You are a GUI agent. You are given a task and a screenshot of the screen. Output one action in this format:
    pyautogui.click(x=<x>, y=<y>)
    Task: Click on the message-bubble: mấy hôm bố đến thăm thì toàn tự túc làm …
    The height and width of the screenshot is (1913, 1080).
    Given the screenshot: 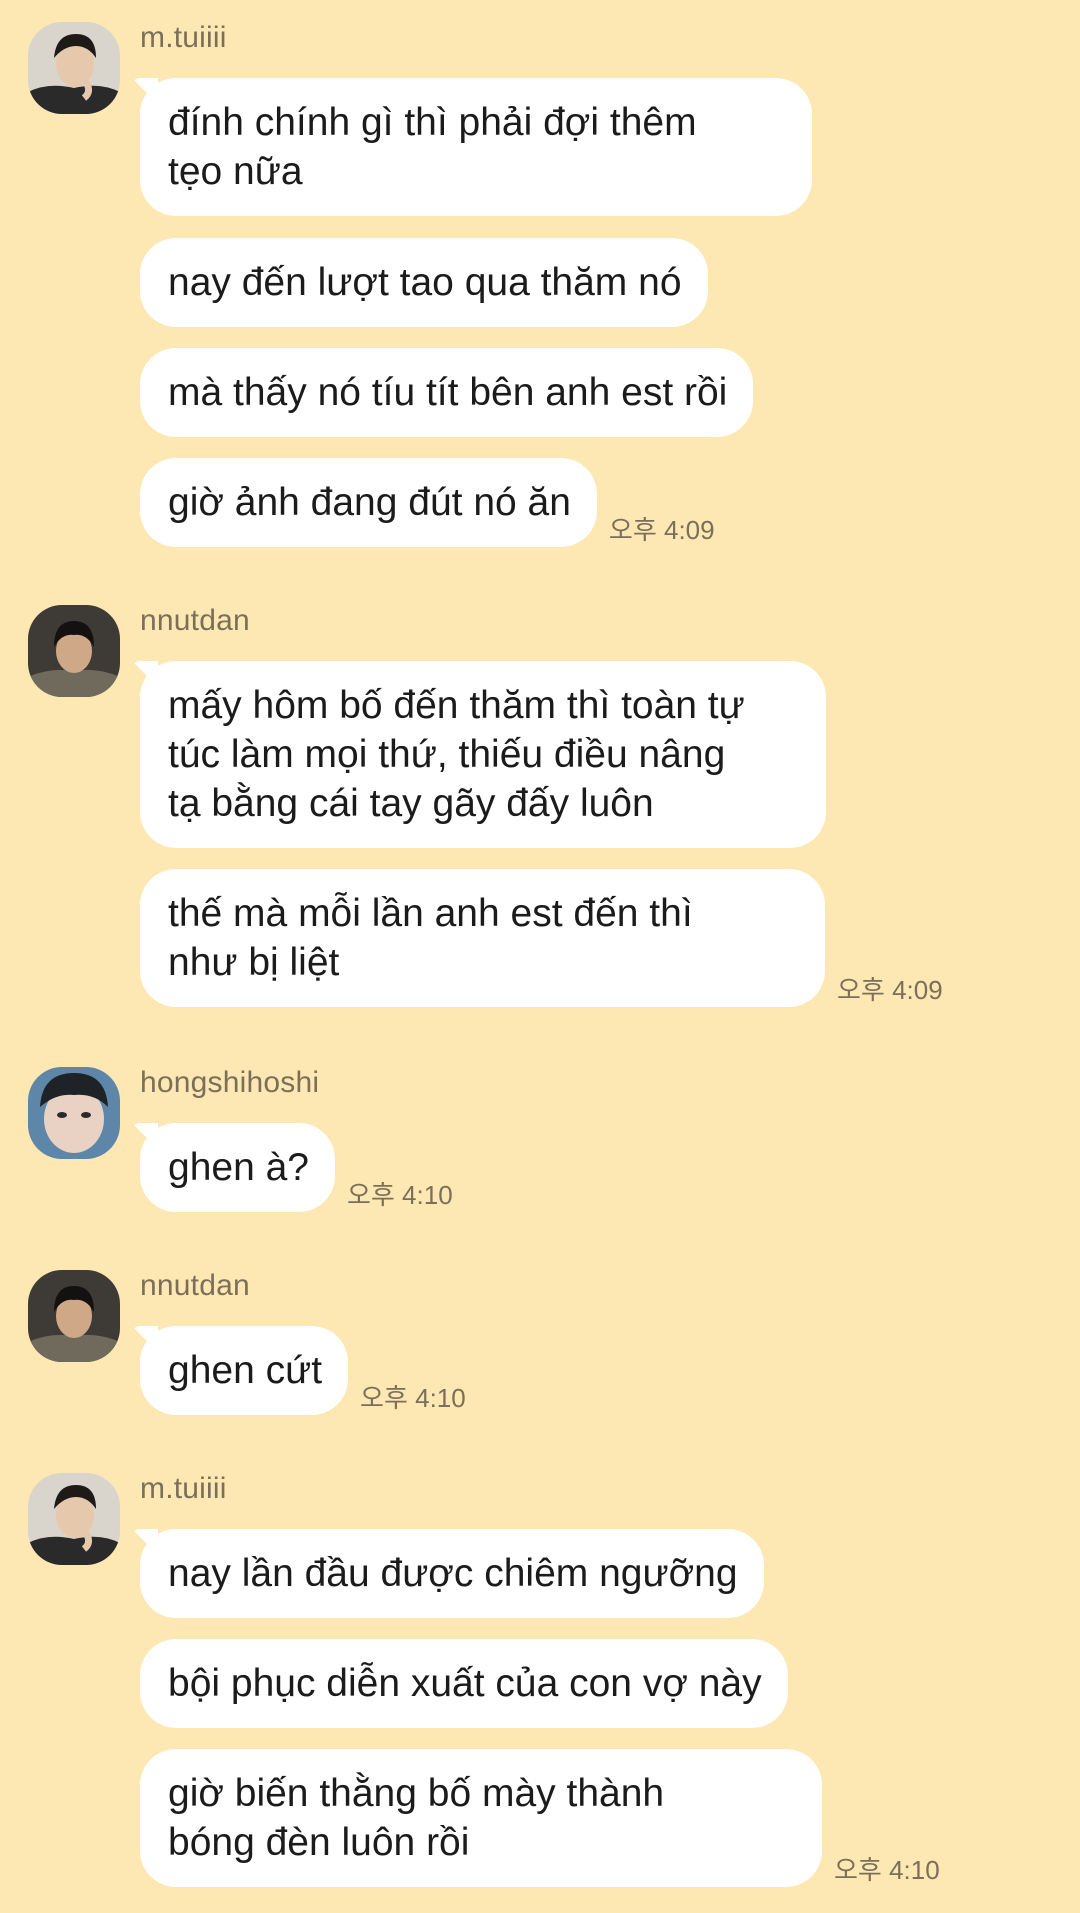 What is the action you would take?
    pyautogui.click(x=483, y=754)
    